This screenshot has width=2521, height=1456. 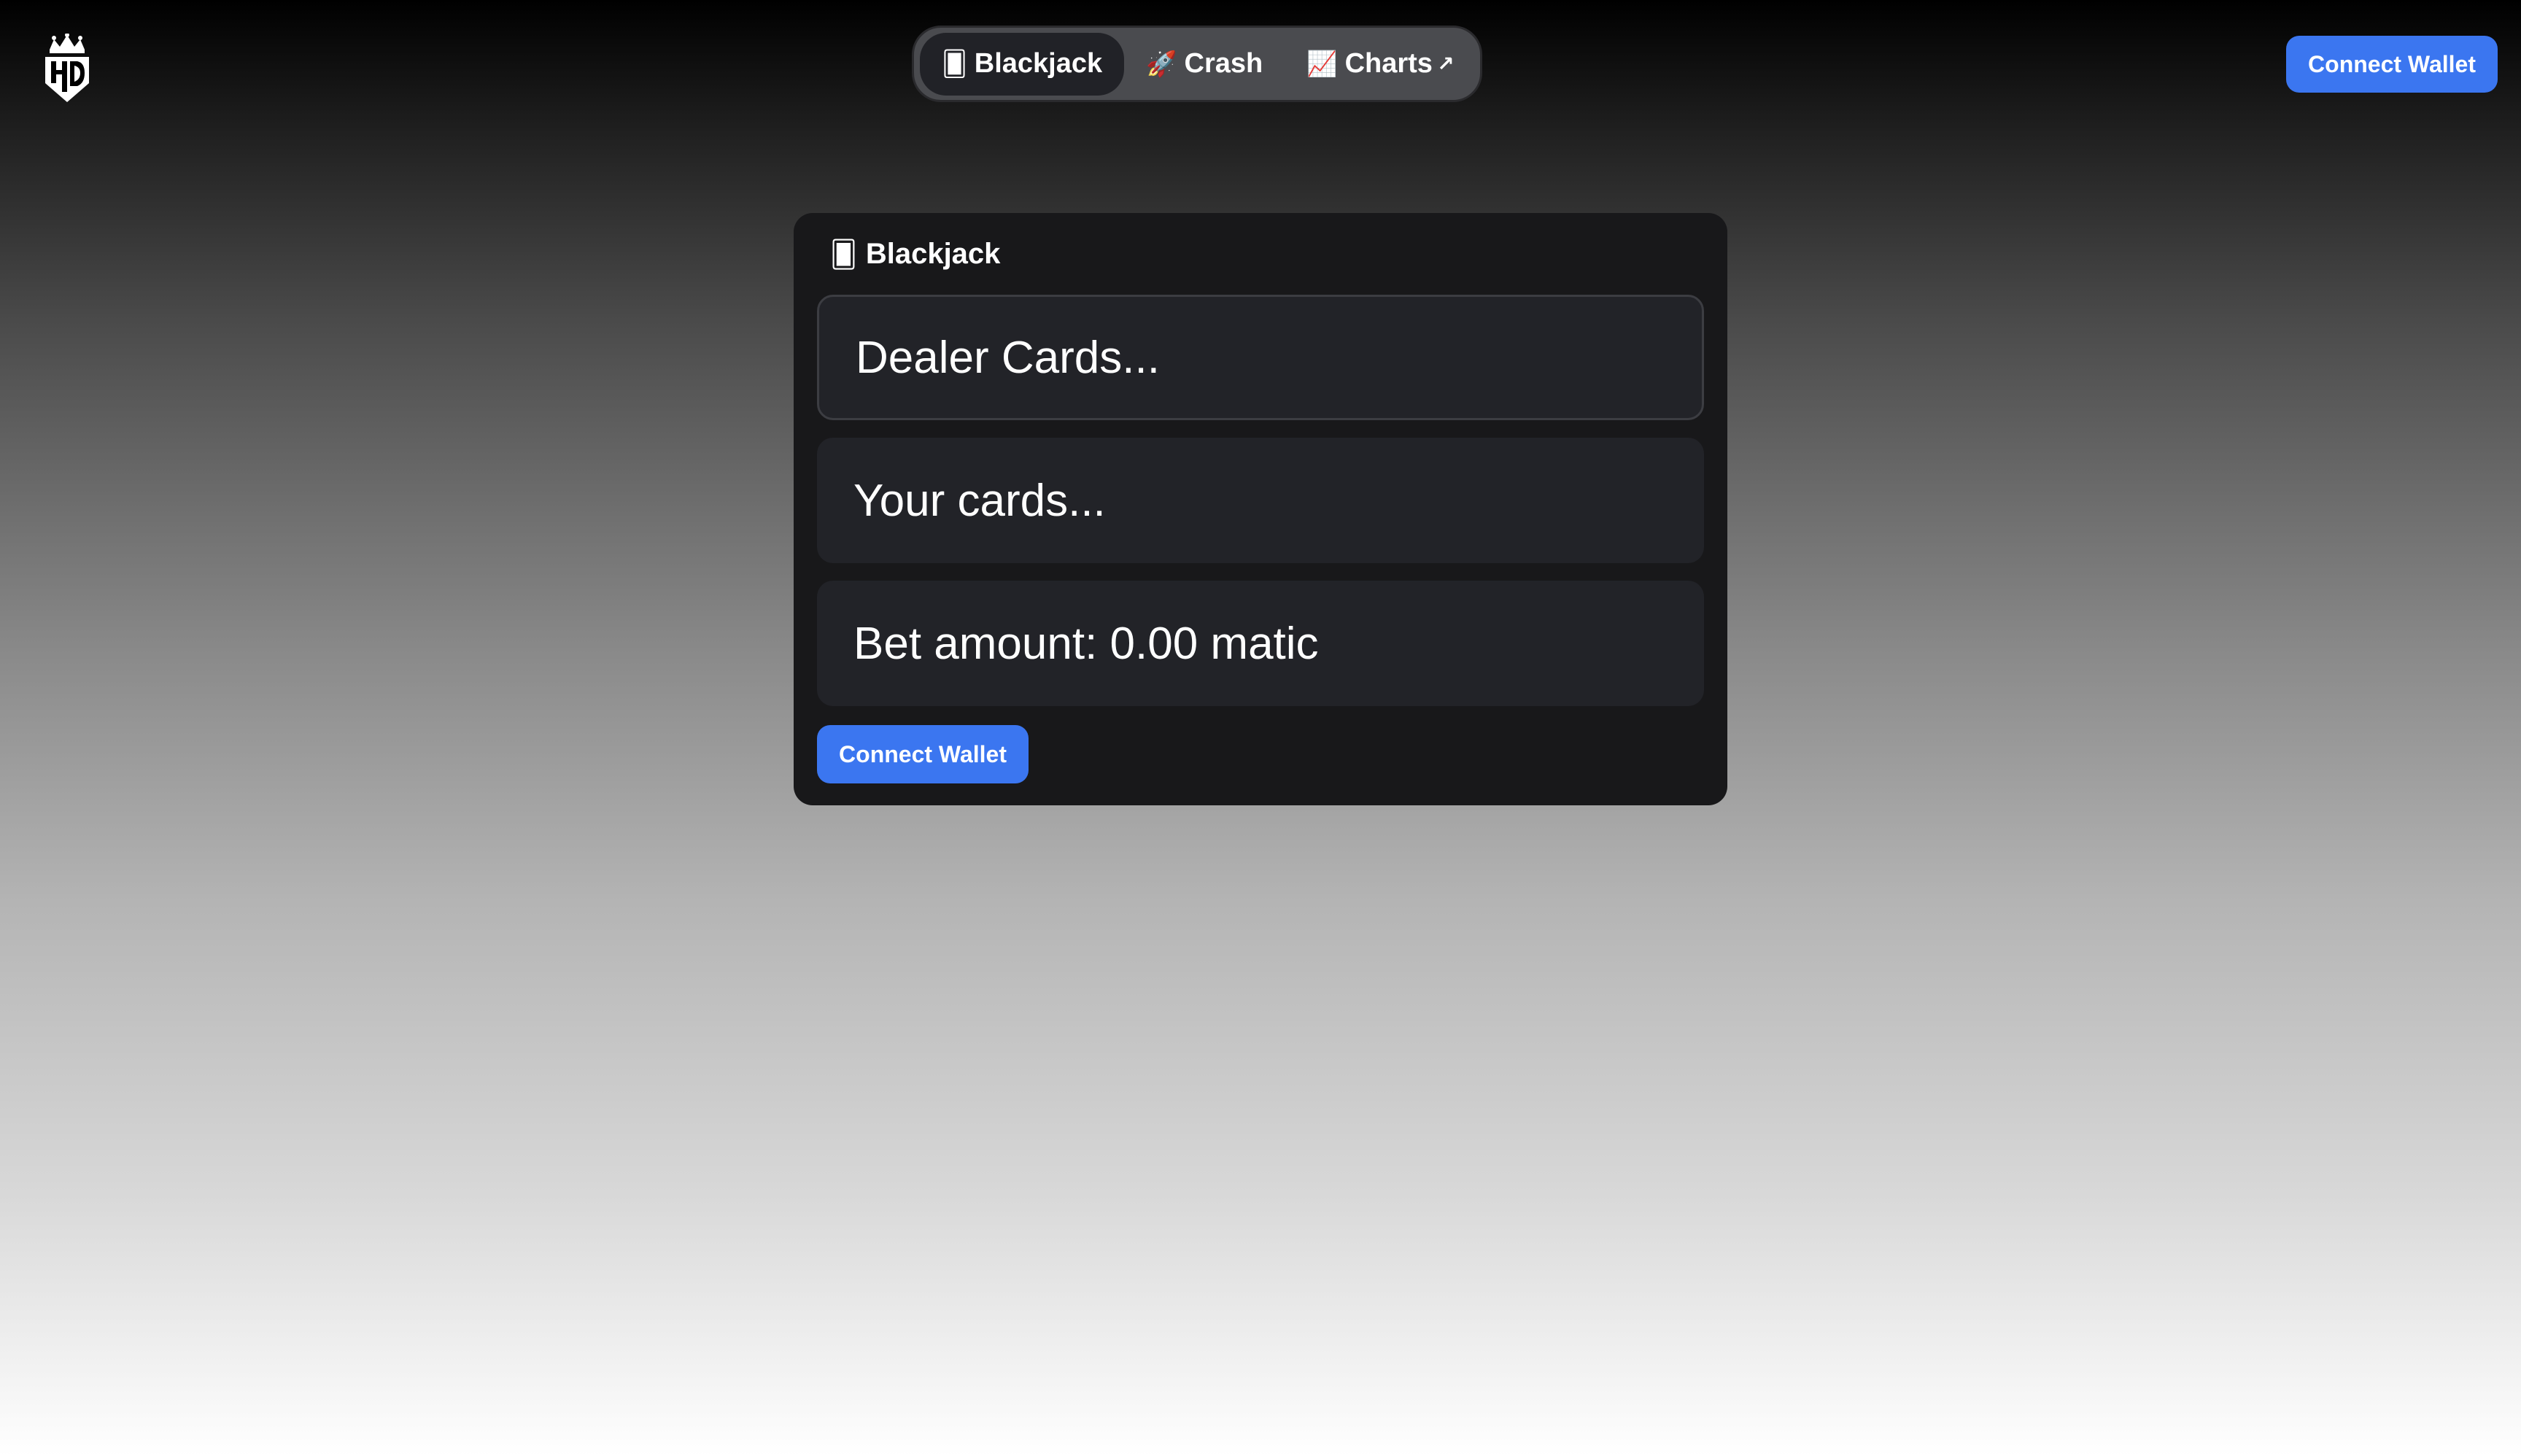 I want to click on bet-amount-field: Bet amount: 0.00 matic, so click(x=1260, y=643).